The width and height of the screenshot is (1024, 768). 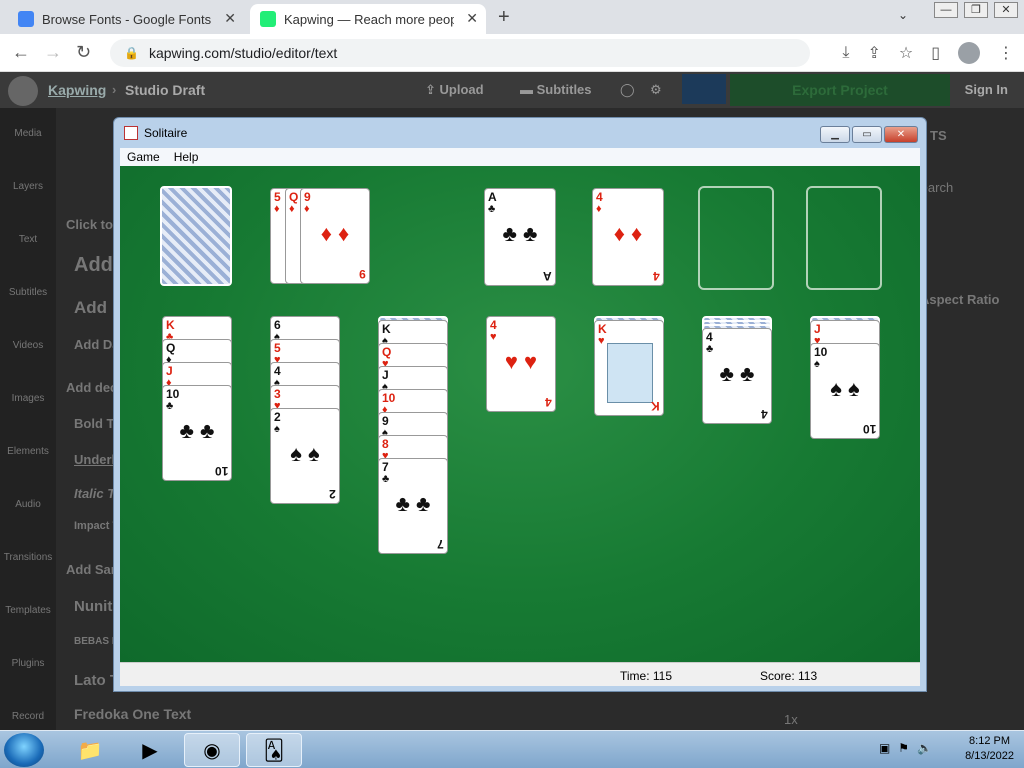 I want to click on sidebar-item-subtitles: Subtitles, so click(x=28, y=293).